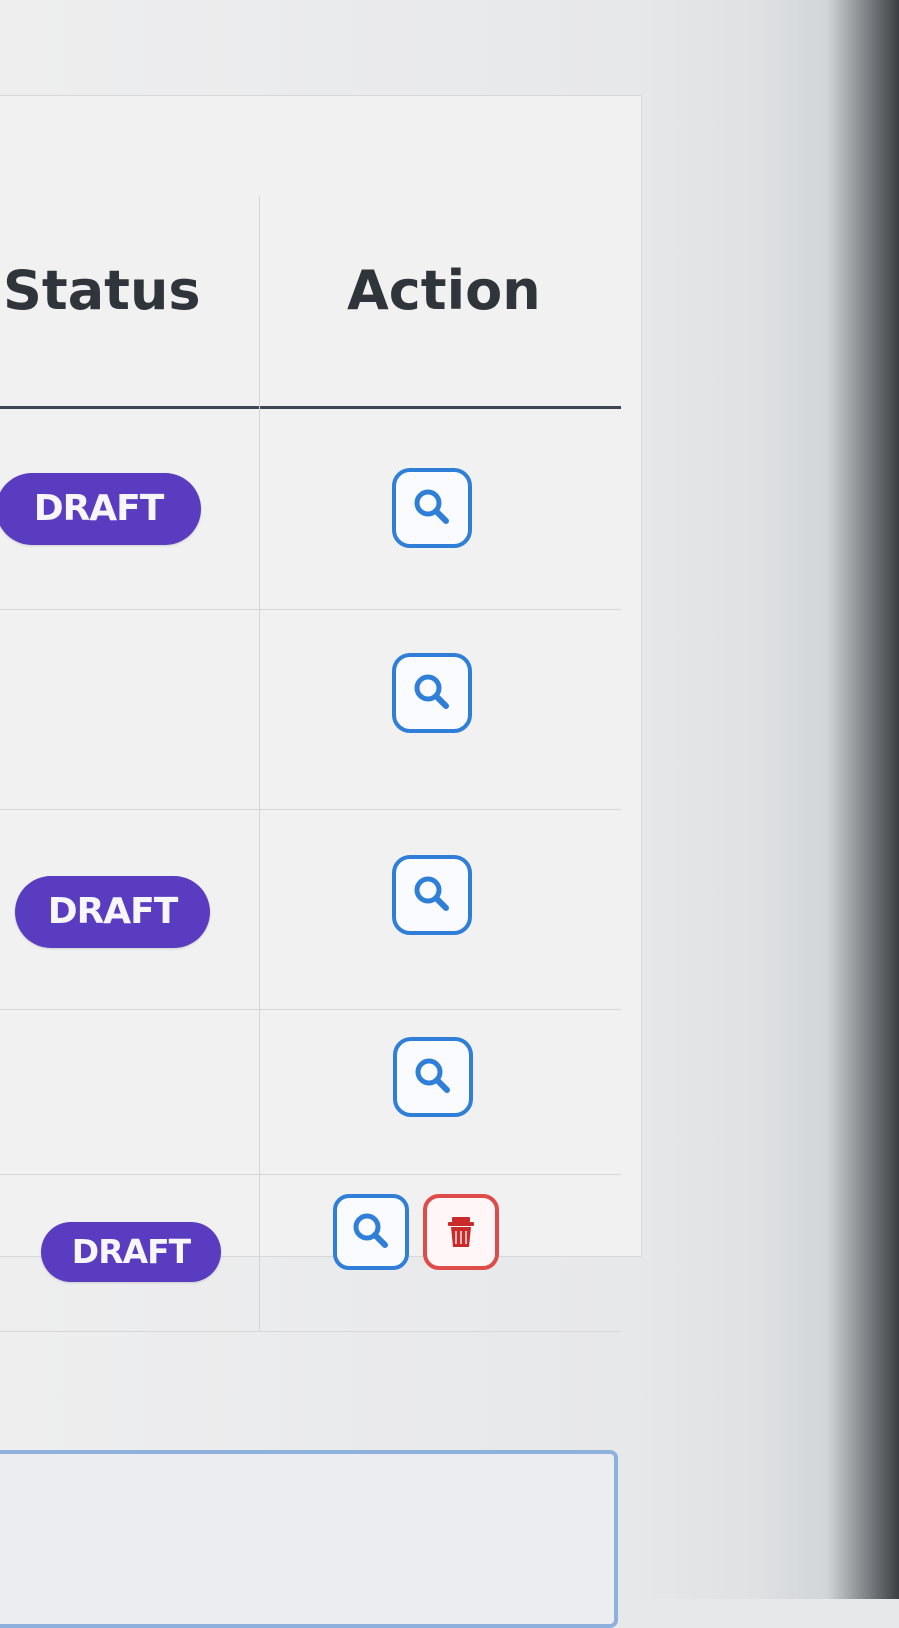 The width and height of the screenshot is (899, 1628). I want to click on text-input-box, so click(309, 1539).